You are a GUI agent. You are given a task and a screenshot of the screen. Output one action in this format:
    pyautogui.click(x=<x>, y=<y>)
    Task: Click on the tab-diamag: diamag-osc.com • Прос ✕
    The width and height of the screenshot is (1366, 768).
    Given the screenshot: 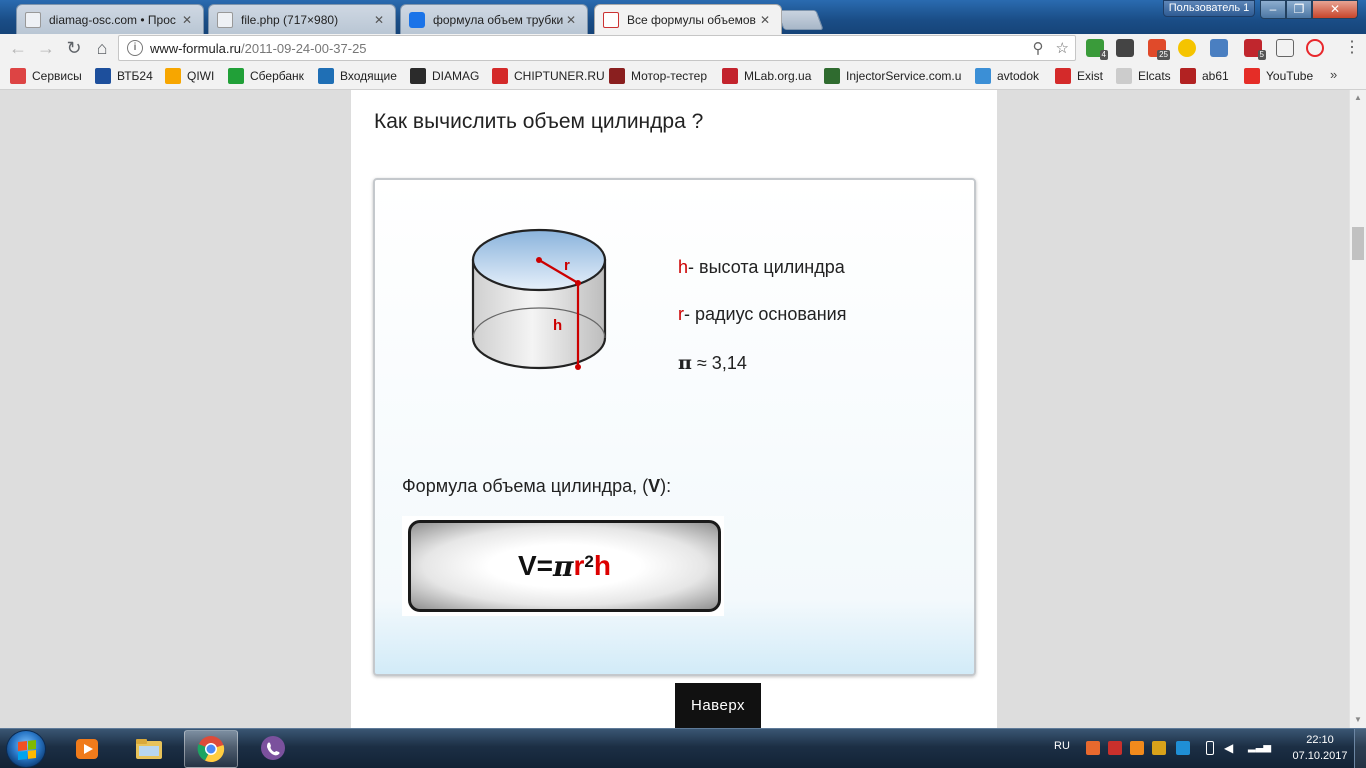 What is the action you would take?
    pyautogui.click(x=110, y=19)
    